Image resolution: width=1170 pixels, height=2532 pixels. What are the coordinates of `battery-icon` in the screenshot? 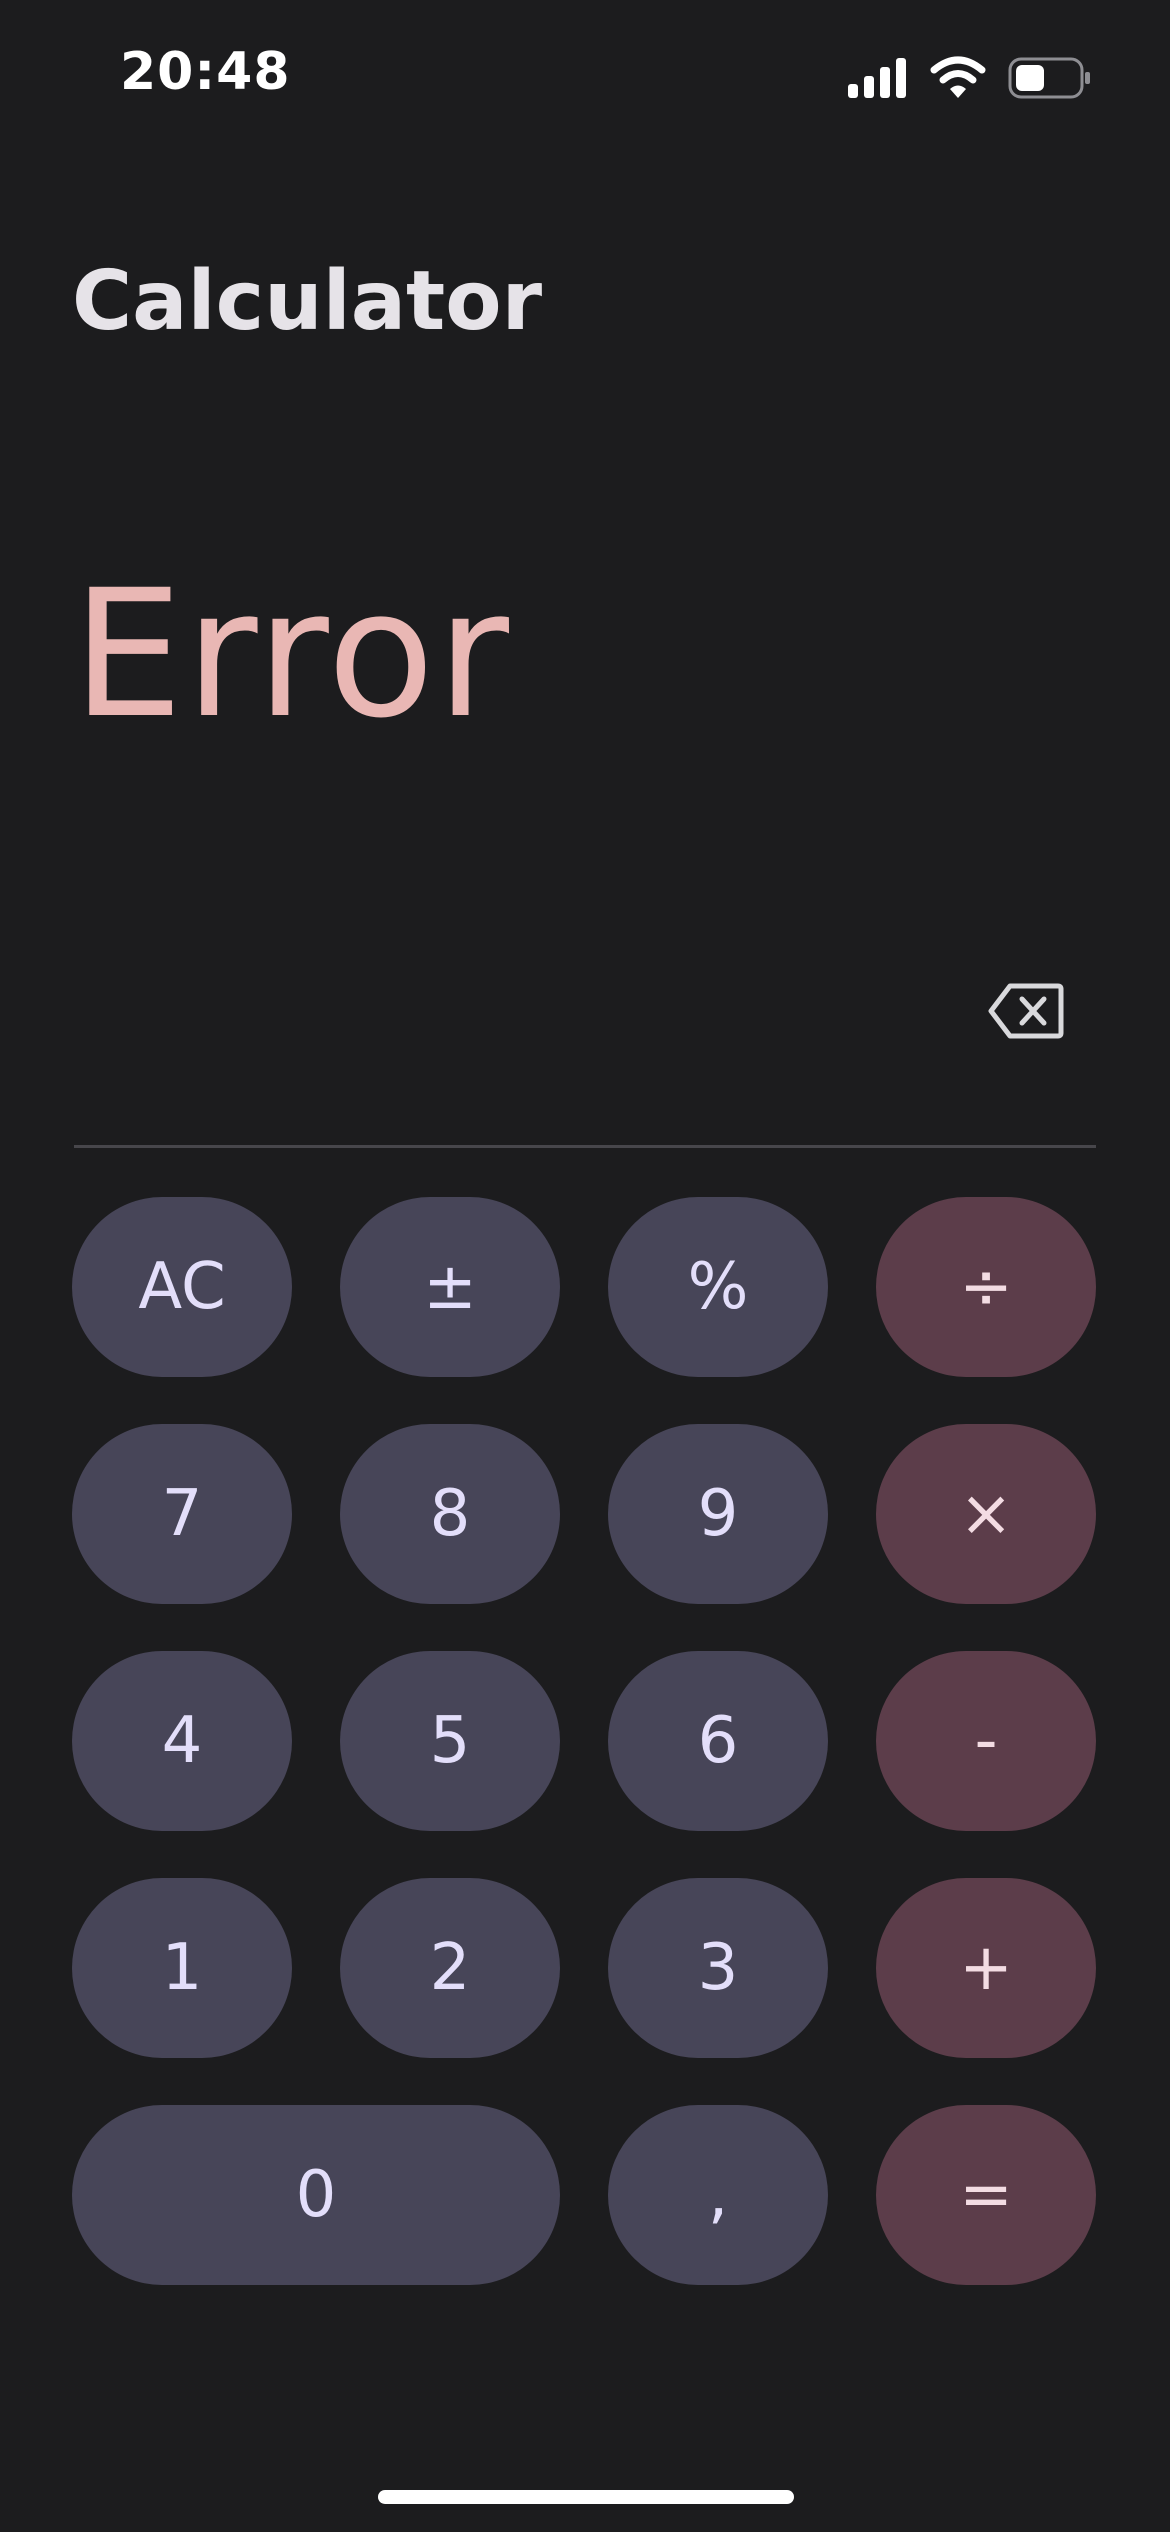 It's located at (1049, 78).